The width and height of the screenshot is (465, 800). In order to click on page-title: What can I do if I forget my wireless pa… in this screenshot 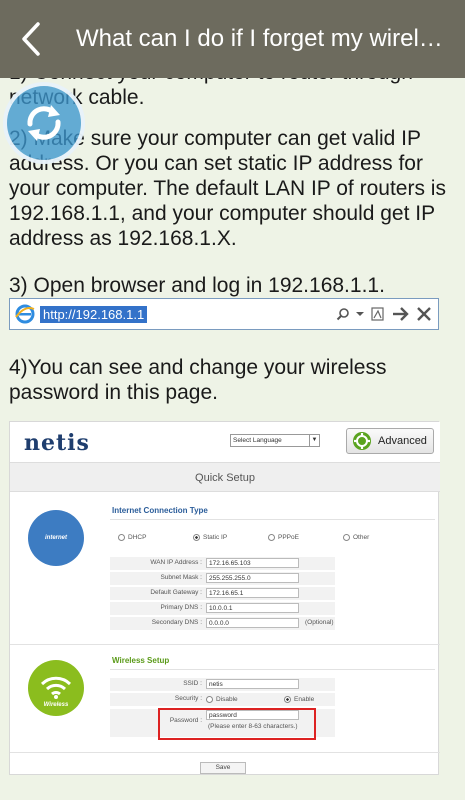, I will do `click(264, 38)`.